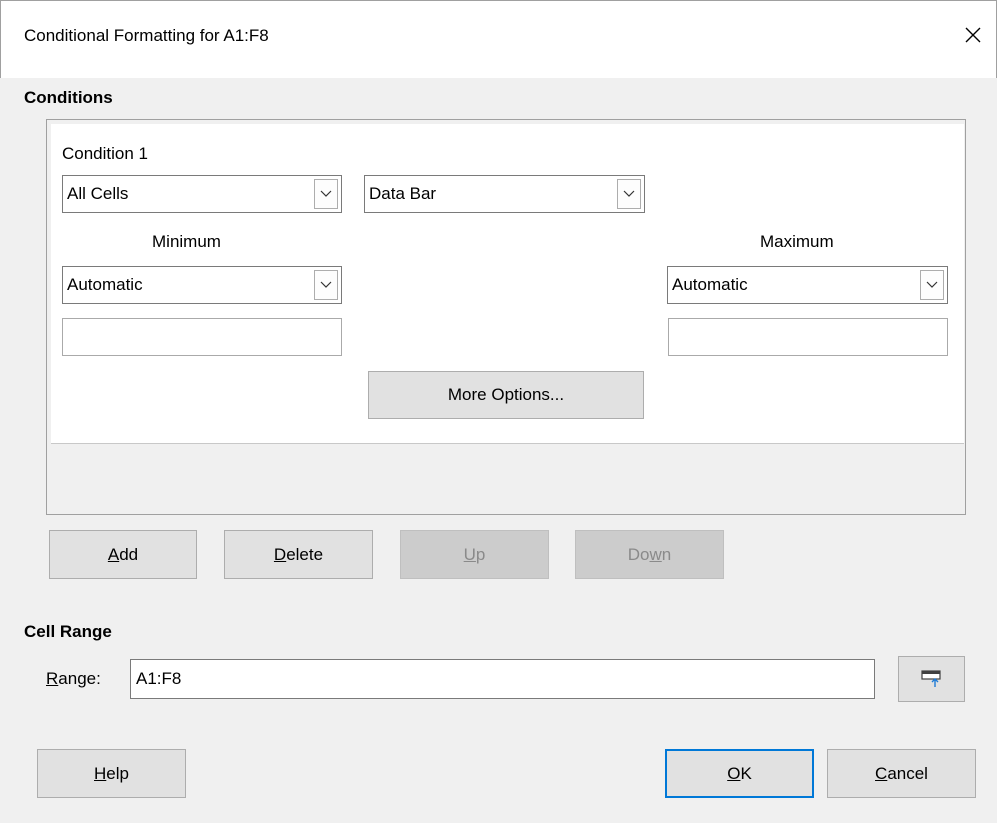 This screenshot has width=997, height=823. Describe the element at coordinates (403, 193) in the screenshot. I see `style-type-value: Data Bar` at that location.